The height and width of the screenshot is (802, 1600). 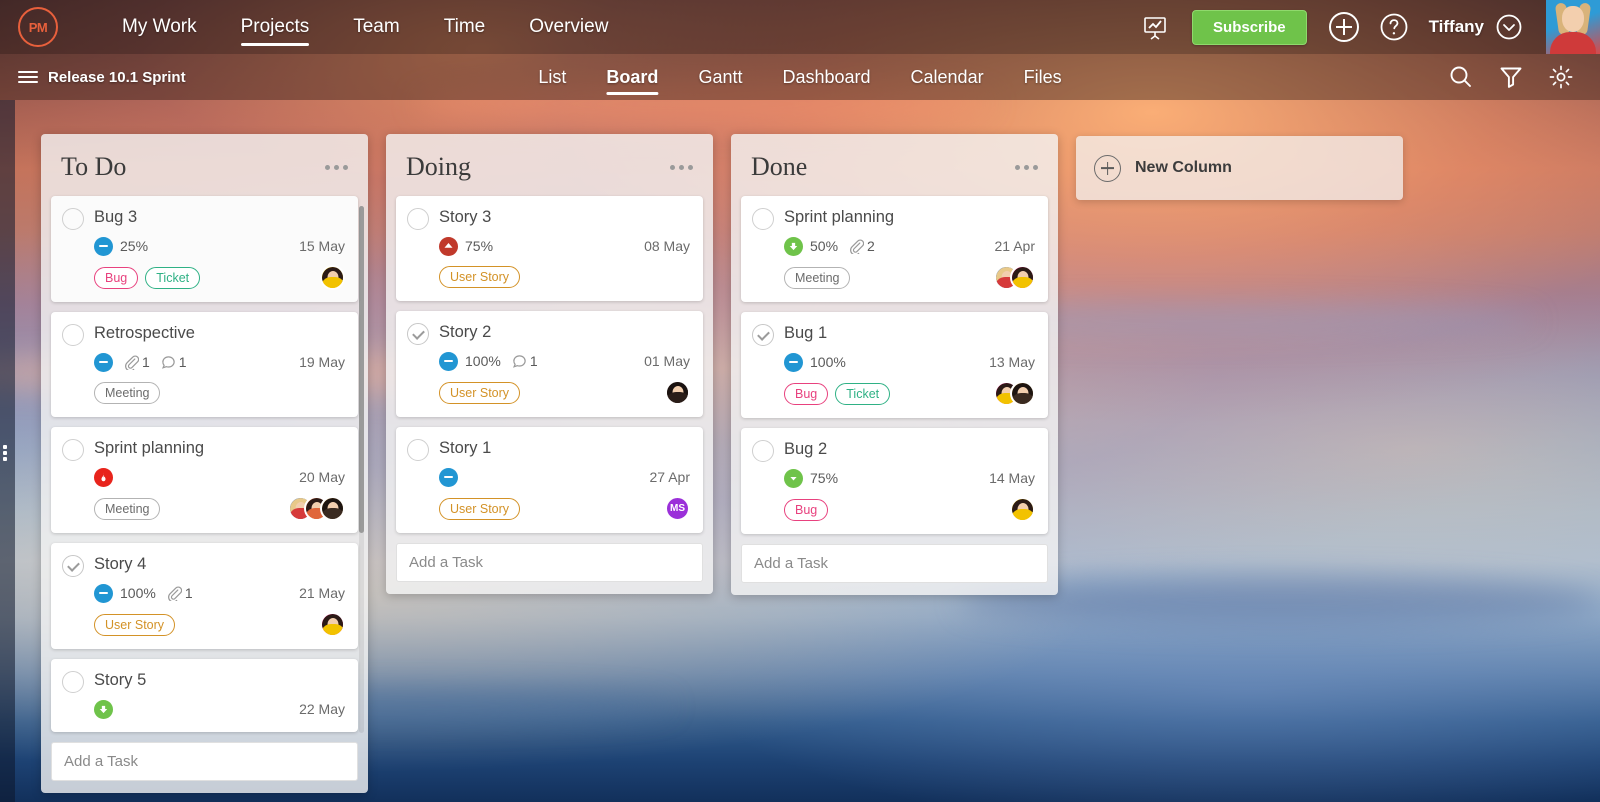 What do you see at coordinates (1344, 27) in the screenshot?
I see `plus-circle-icon` at bounding box center [1344, 27].